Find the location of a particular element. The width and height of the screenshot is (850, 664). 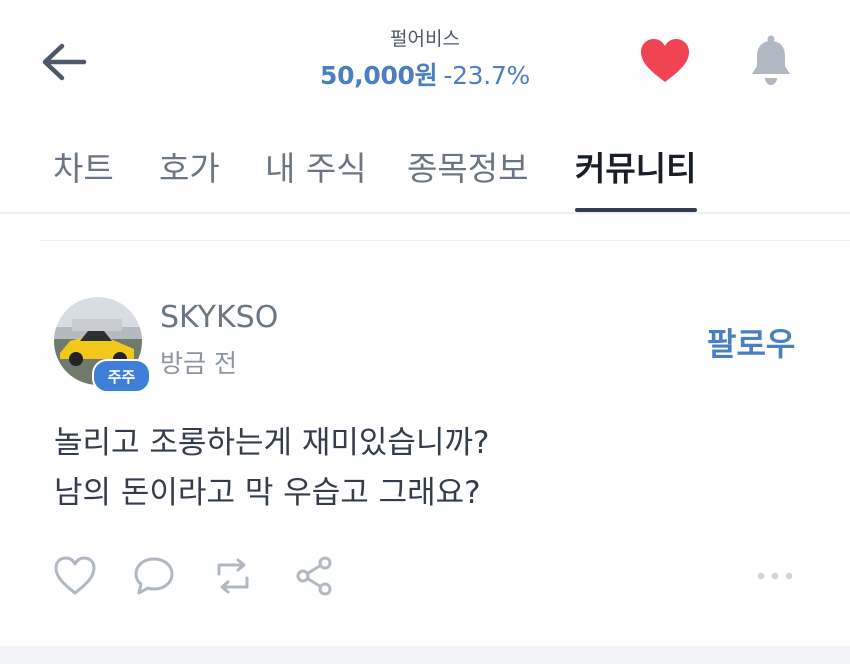

speech-bubble-icon is located at coordinates (154, 576).